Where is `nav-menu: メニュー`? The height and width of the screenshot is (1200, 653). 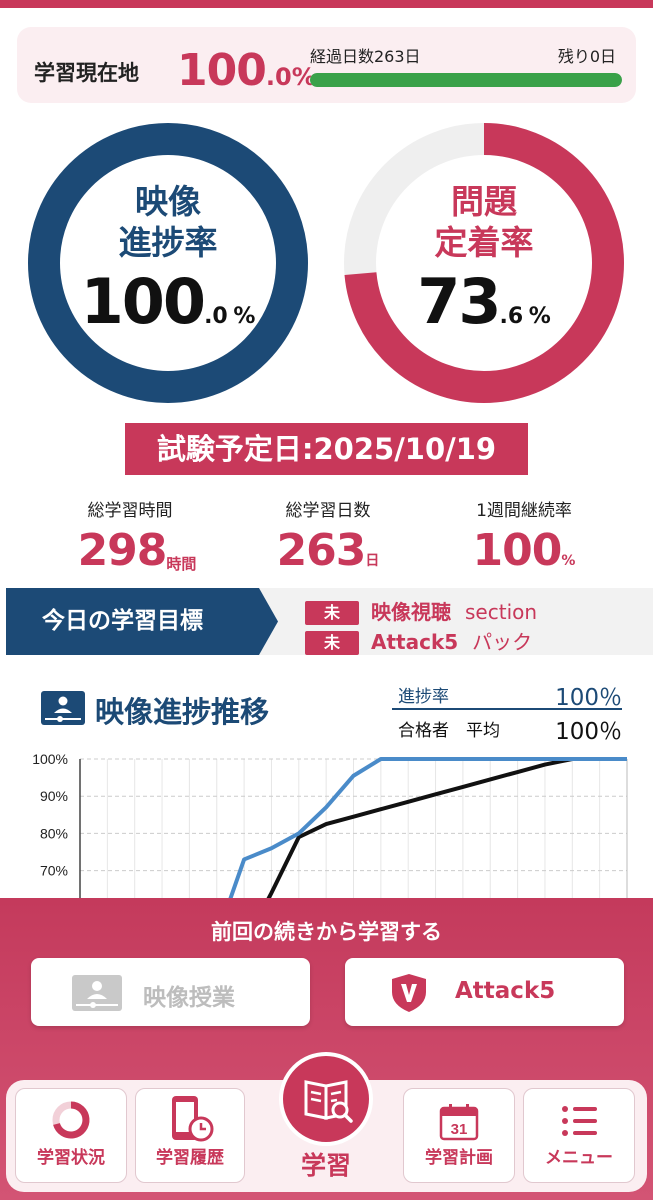
nav-menu: メニュー is located at coordinates (579, 1135).